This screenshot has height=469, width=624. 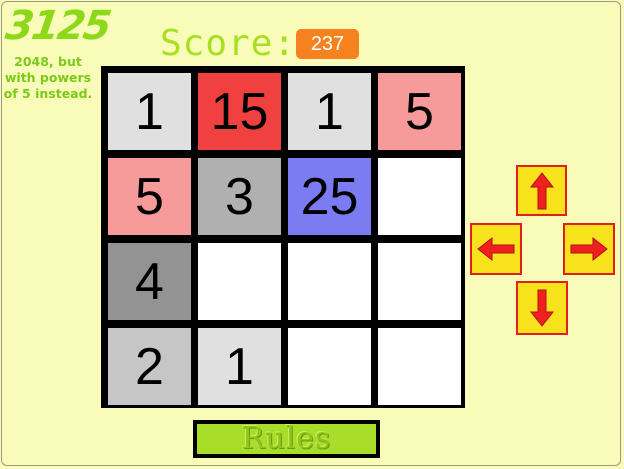 I want to click on arrow-right-icon, so click(x=589, y=249).